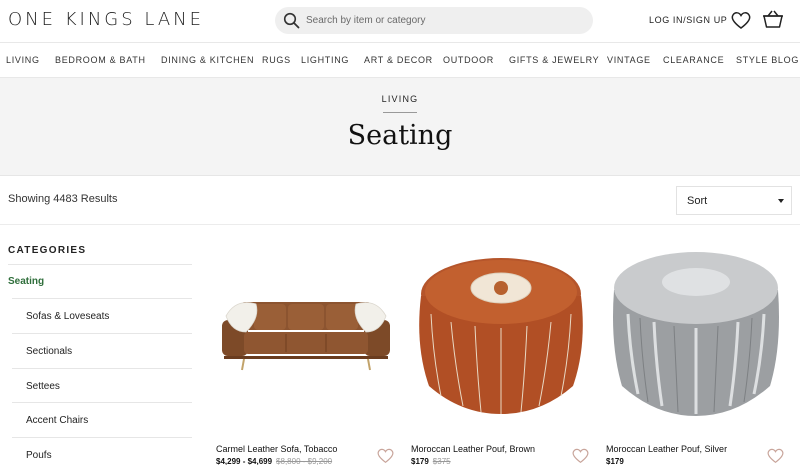  Describe the element at coordinates (554, 60) in the screenshot. I see `nav-gifts-jewelry: GIFTS & JEWELRY` at that location.